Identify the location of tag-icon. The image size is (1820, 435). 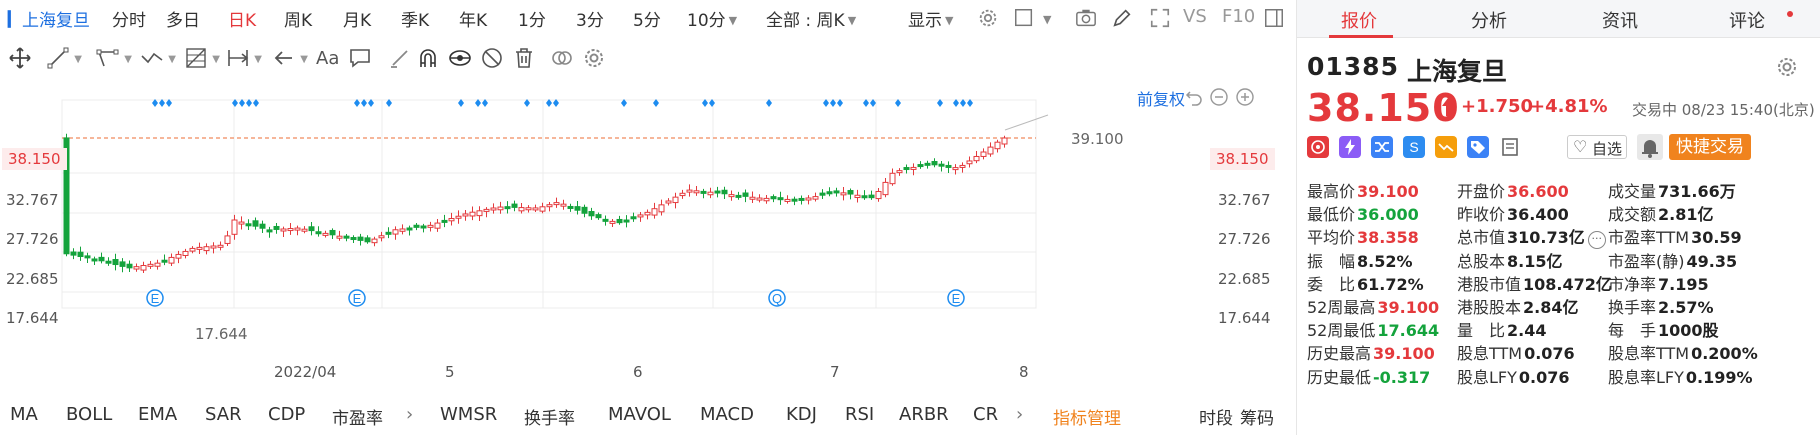
(1478, 147).